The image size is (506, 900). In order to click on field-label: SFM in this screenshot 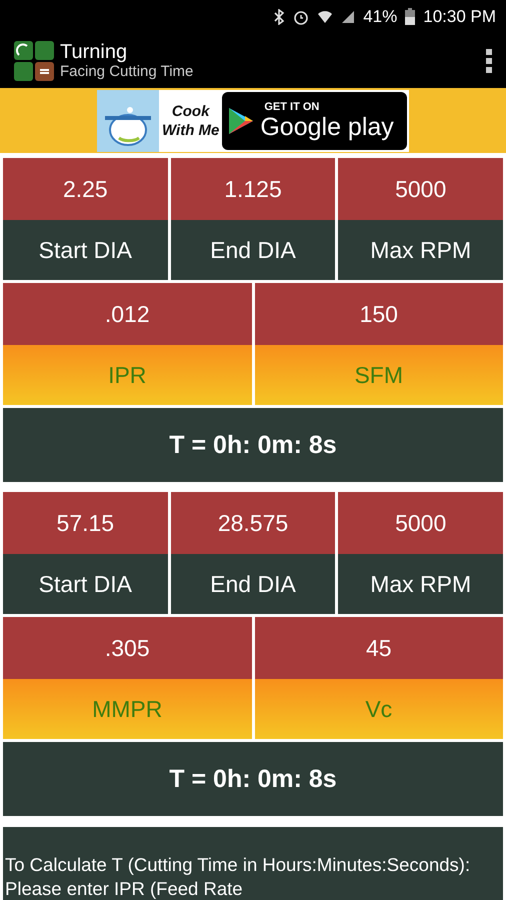, I will do `click(378, 375)`.